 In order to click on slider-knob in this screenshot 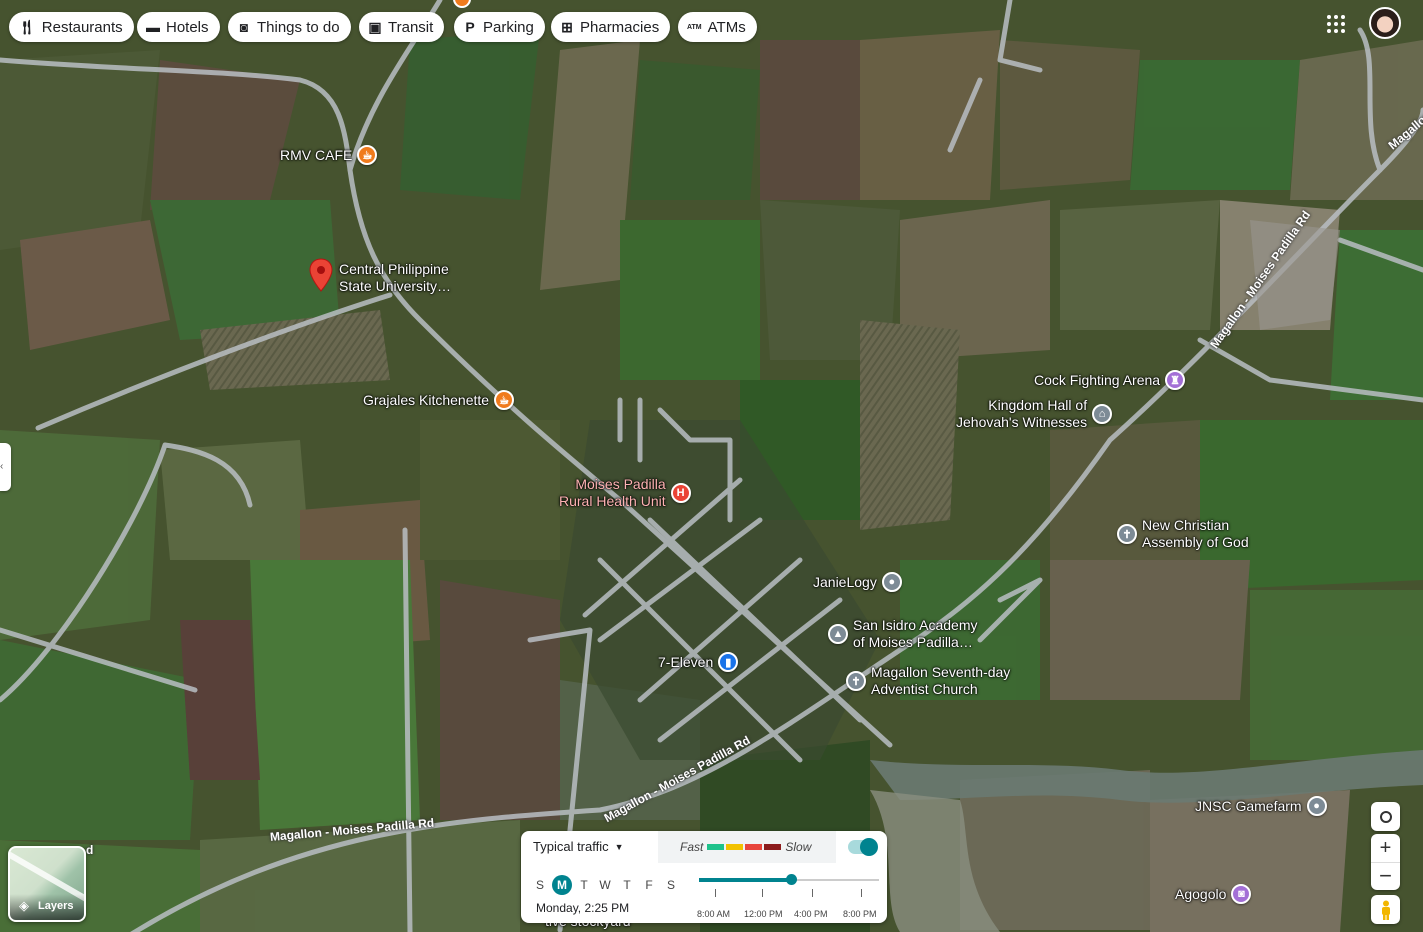, I will do `click(791, 879)`.